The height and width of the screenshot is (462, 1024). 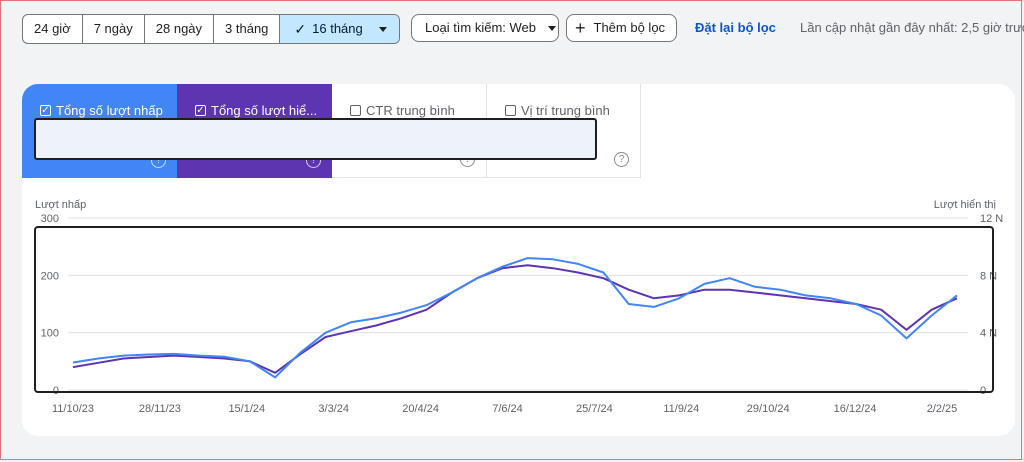 I want to click on range-16m: ✓ 16 tháng, so click(x=339, y=29).